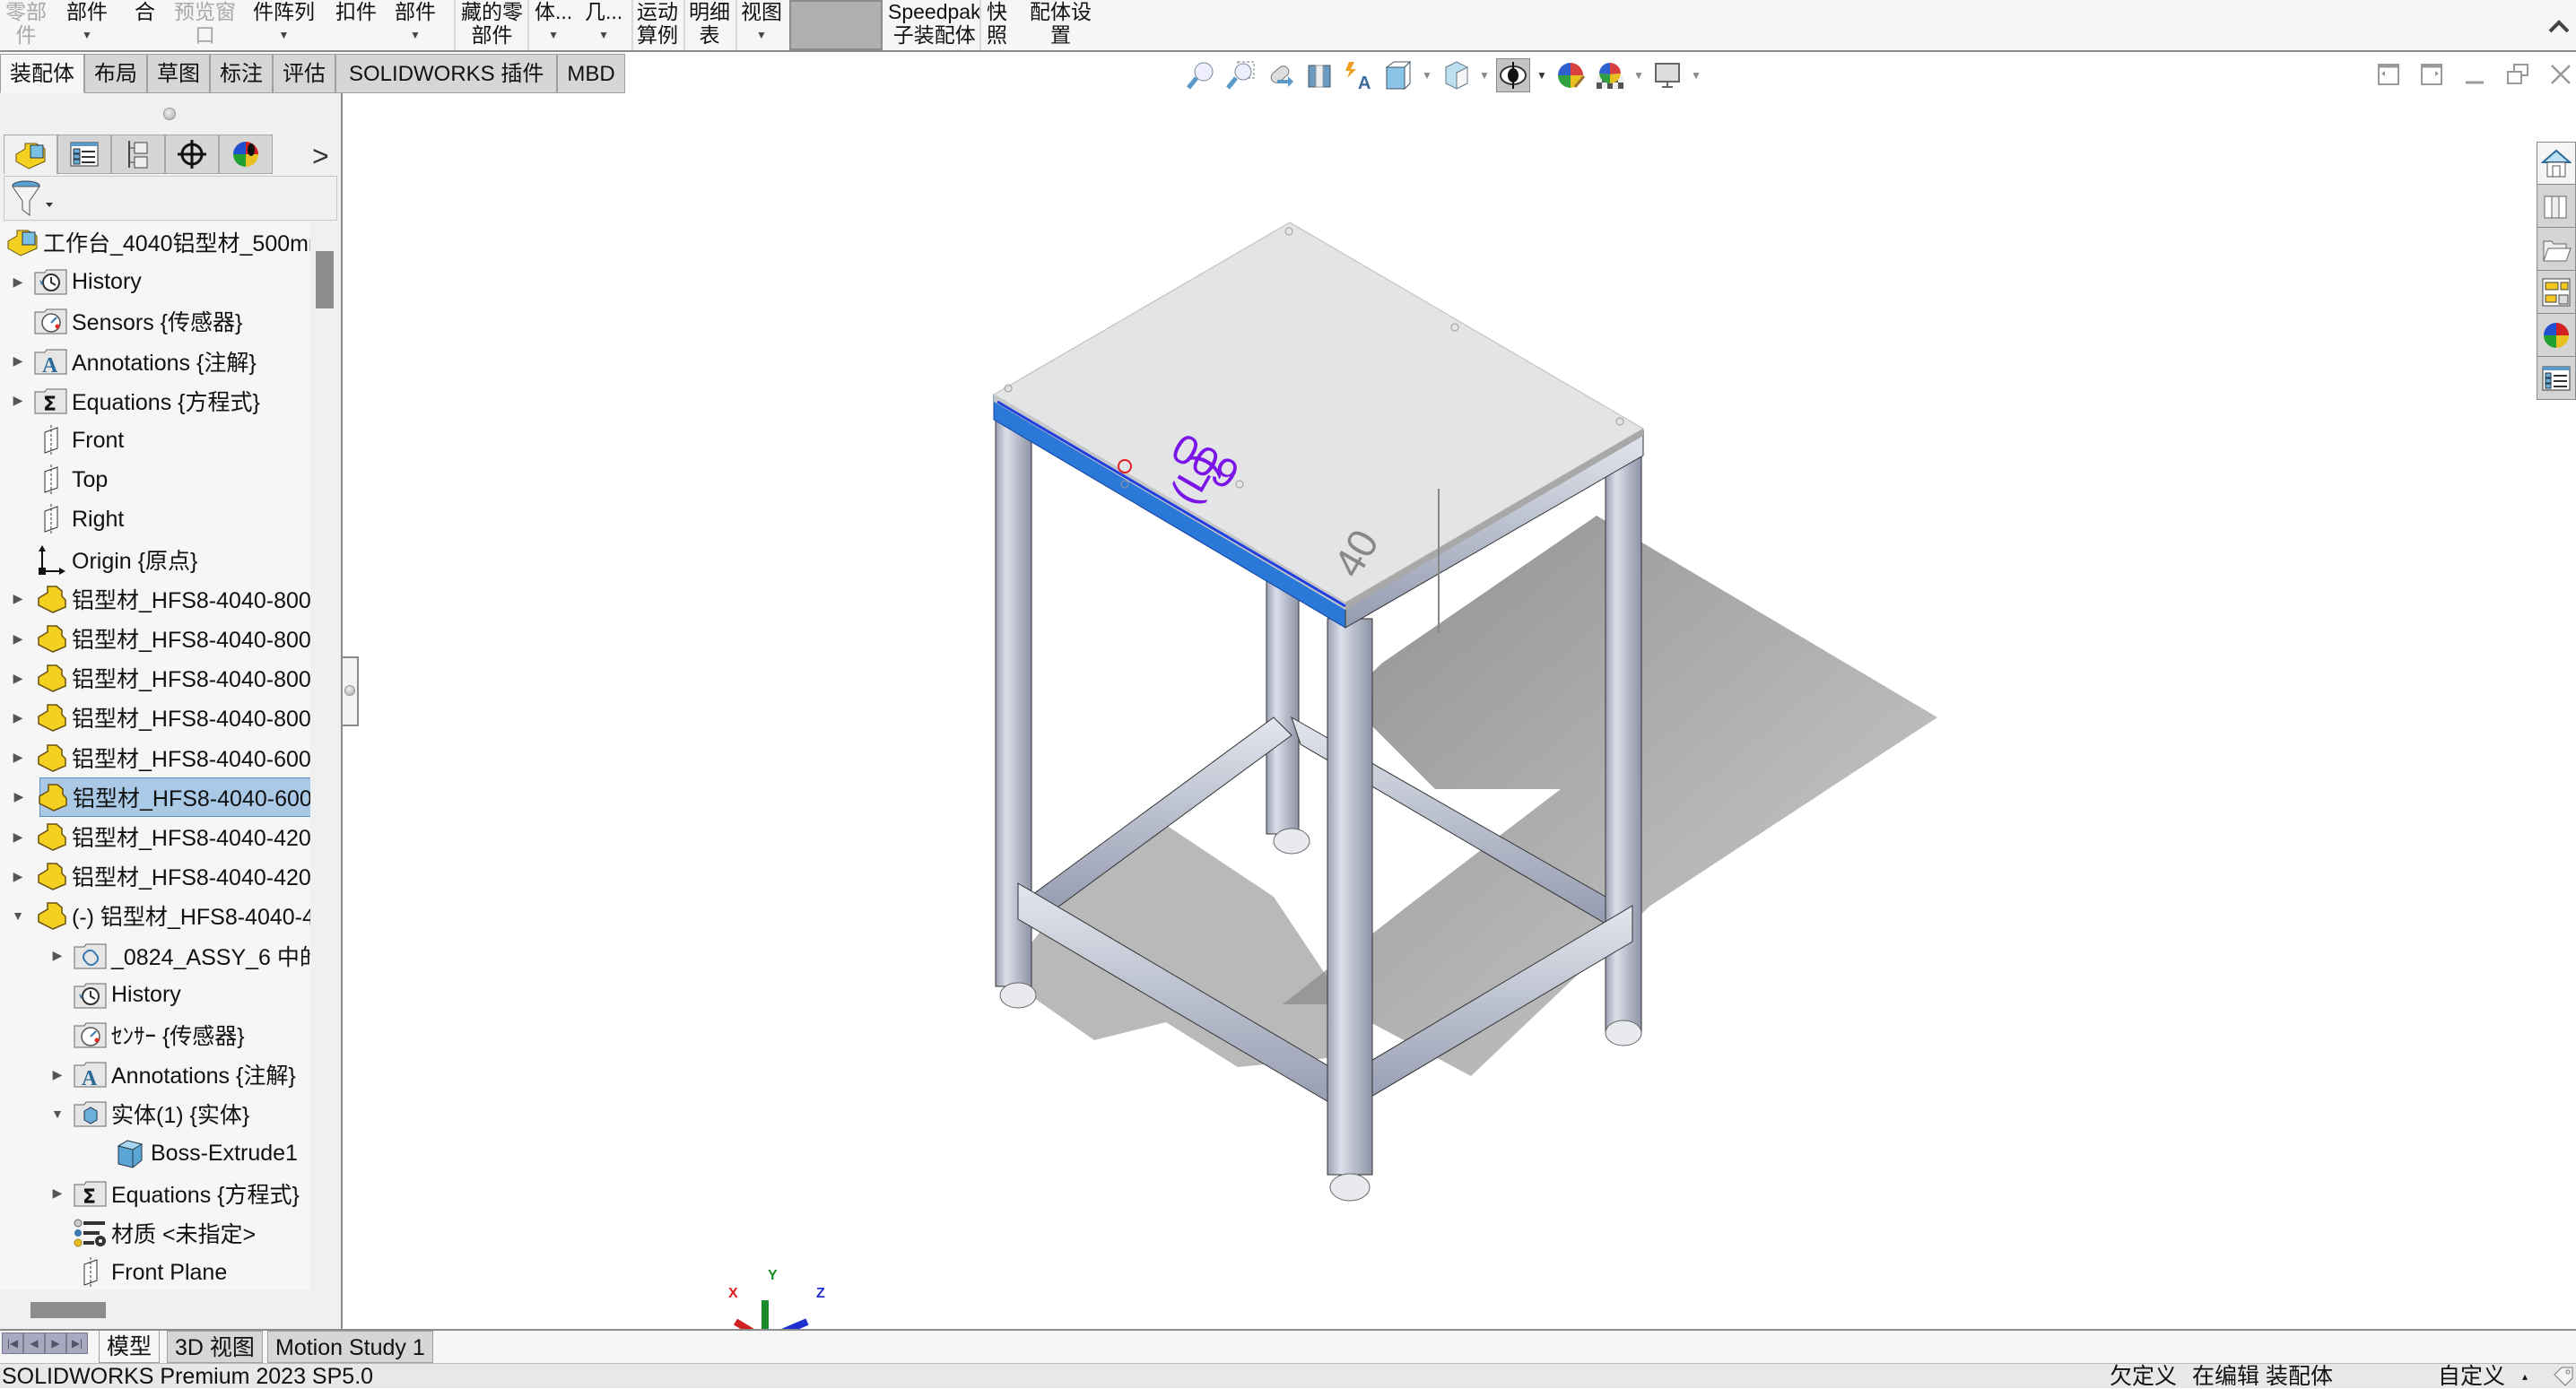 The image size is (2576, 1389). Describe the element at coordinates (178, 73) in the screenshot. I see `tab-sketch: 草图` at that location.